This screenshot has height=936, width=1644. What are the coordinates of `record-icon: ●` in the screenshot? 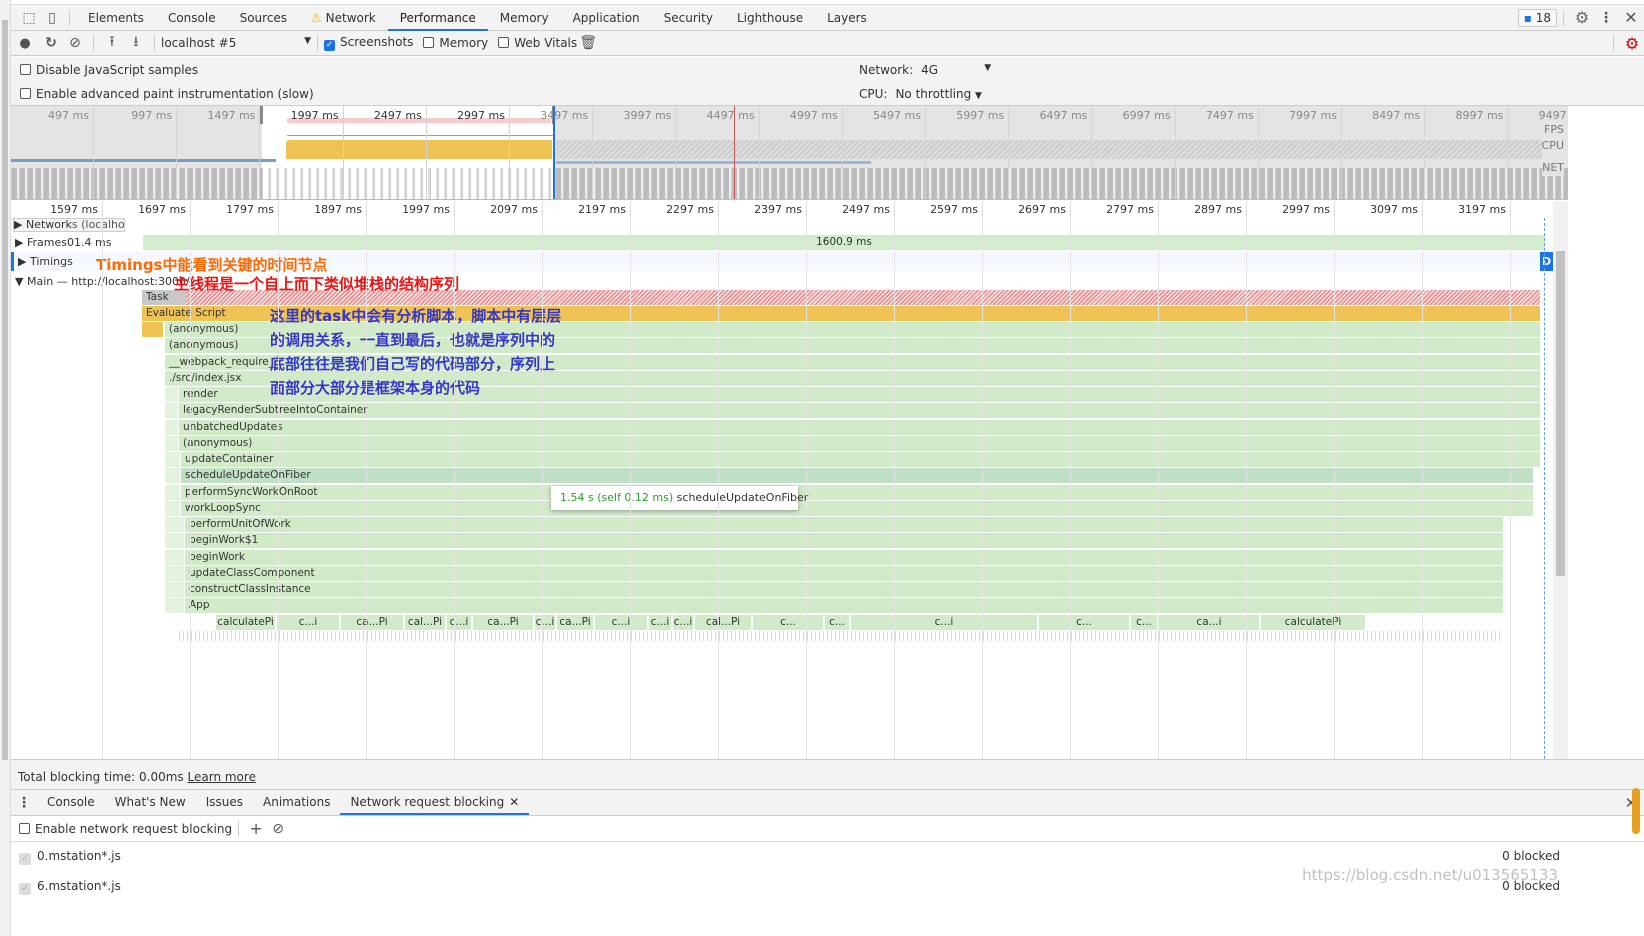 It's located at (25, 43).